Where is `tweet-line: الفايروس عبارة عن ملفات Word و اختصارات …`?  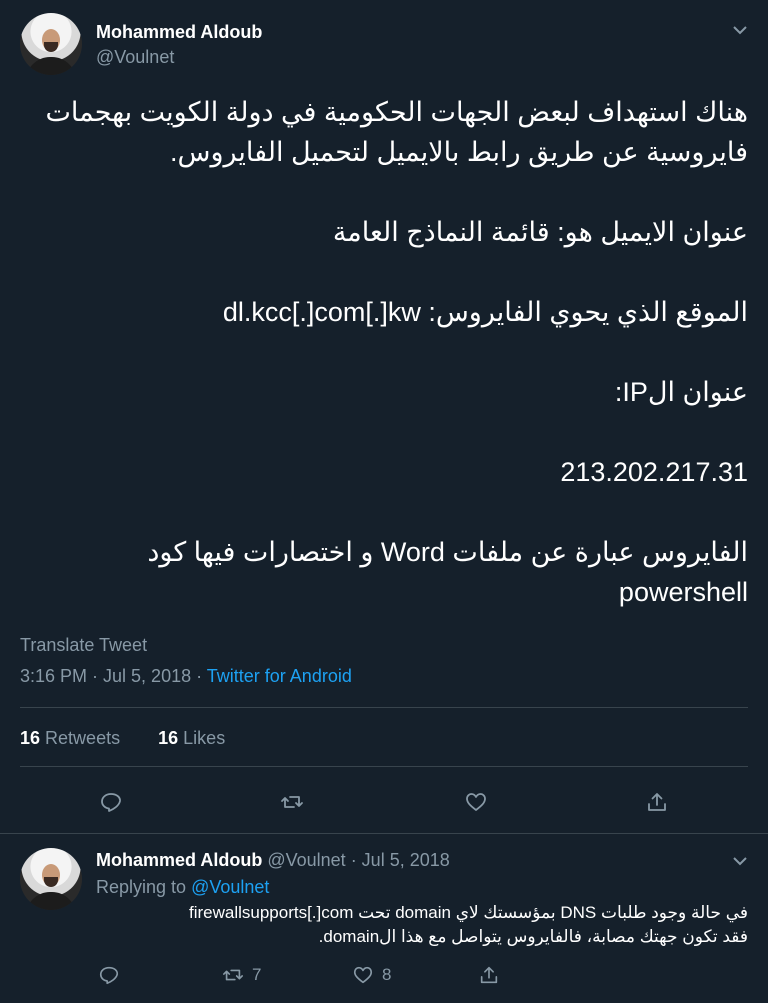 tweet-line: الفايروس عبارة عن ملفات Word و اختصارات … is located at coordinates (447, 552).